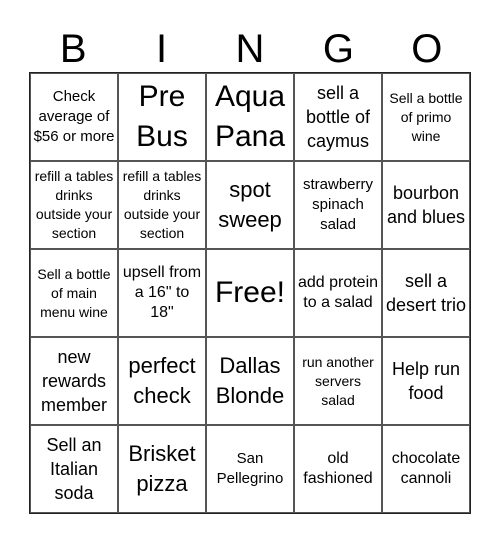  Describe the element at coordinates (73, 49) in the screenshot. I see `header-letter-b: B` at that location.